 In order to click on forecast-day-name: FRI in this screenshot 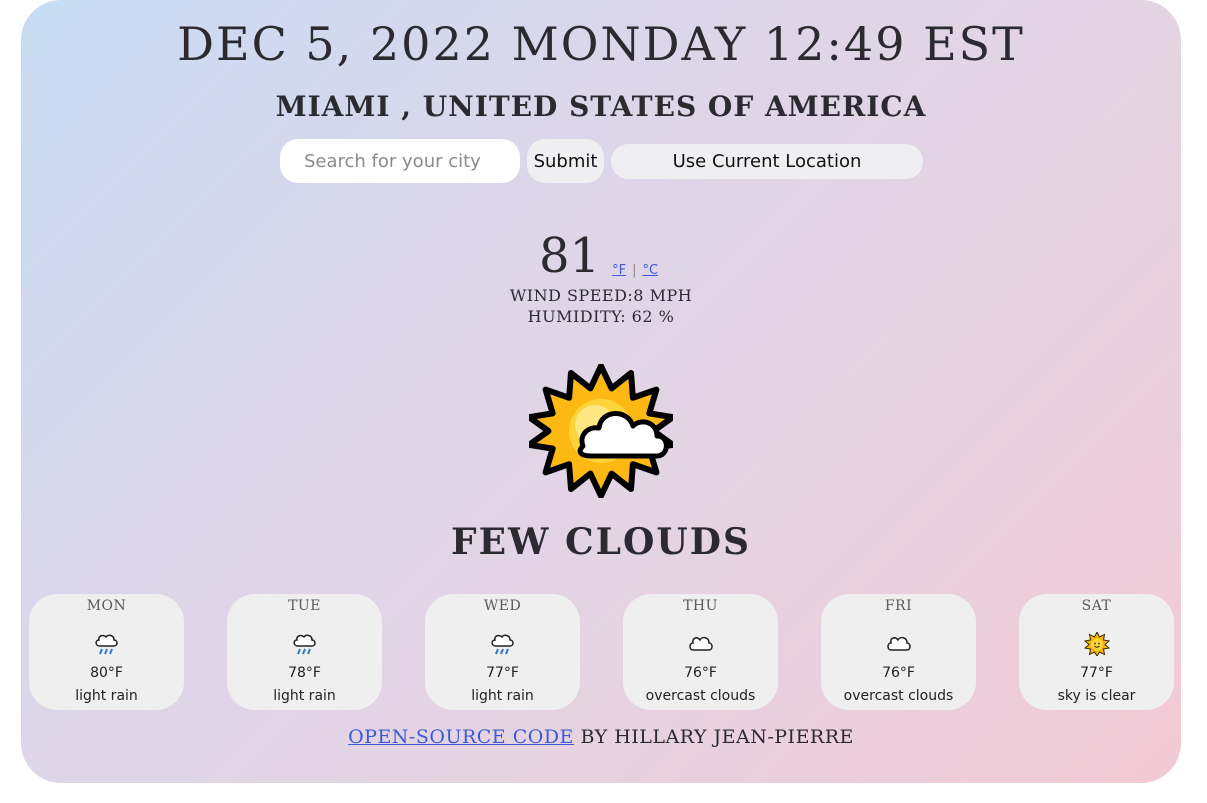, I will do `click(898, 606)`.